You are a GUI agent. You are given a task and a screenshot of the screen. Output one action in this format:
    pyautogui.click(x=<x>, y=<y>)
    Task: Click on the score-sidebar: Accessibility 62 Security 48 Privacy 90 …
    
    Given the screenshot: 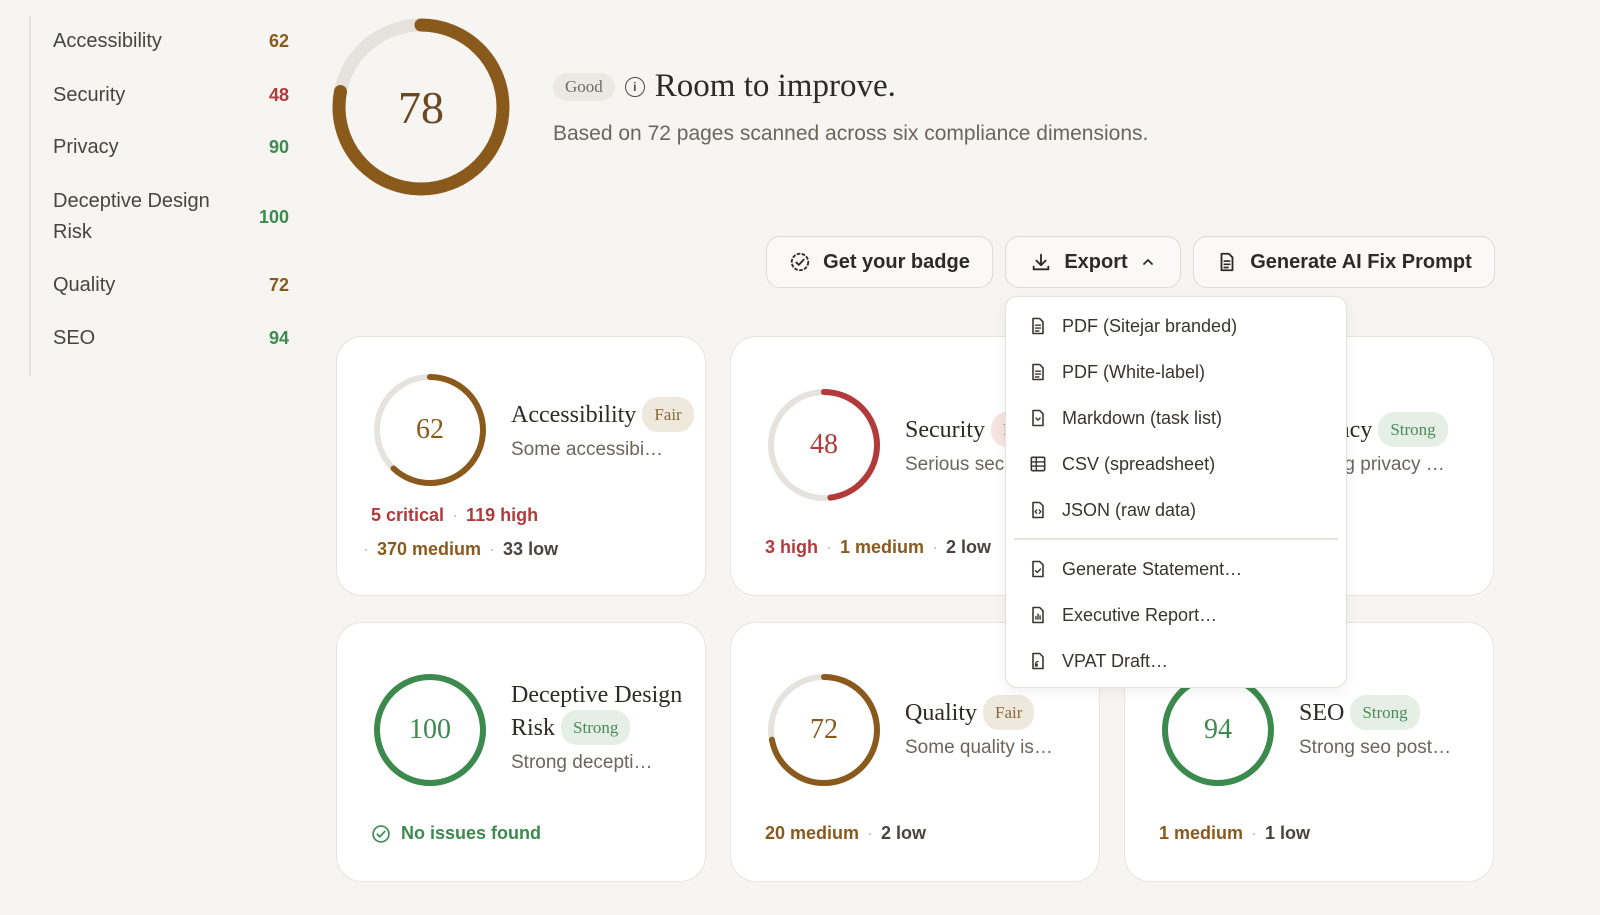 What is the action you would take?
    pyautogui.click(x=159, y=196)
    